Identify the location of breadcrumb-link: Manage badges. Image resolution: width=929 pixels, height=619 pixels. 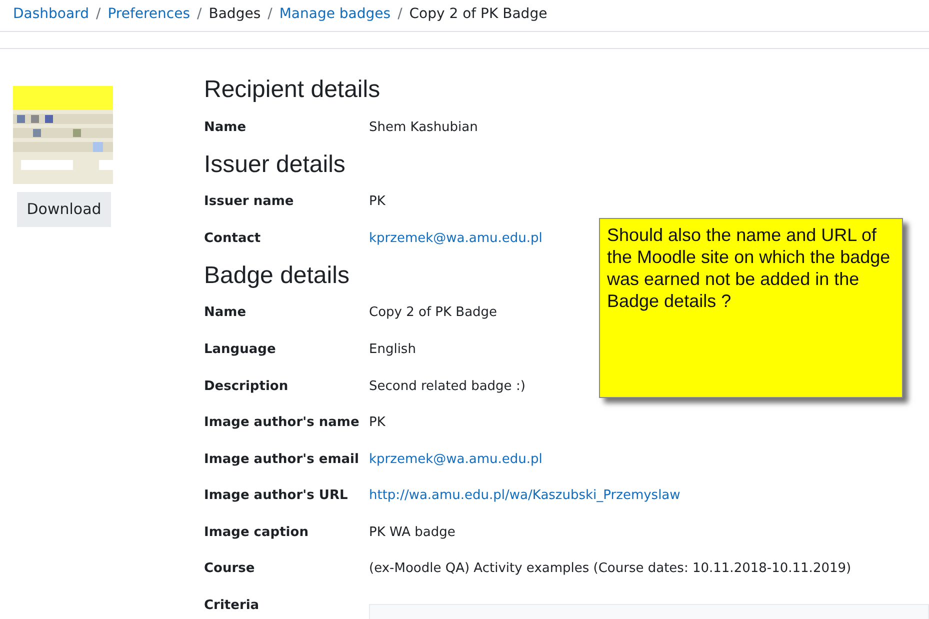
(335, 14).